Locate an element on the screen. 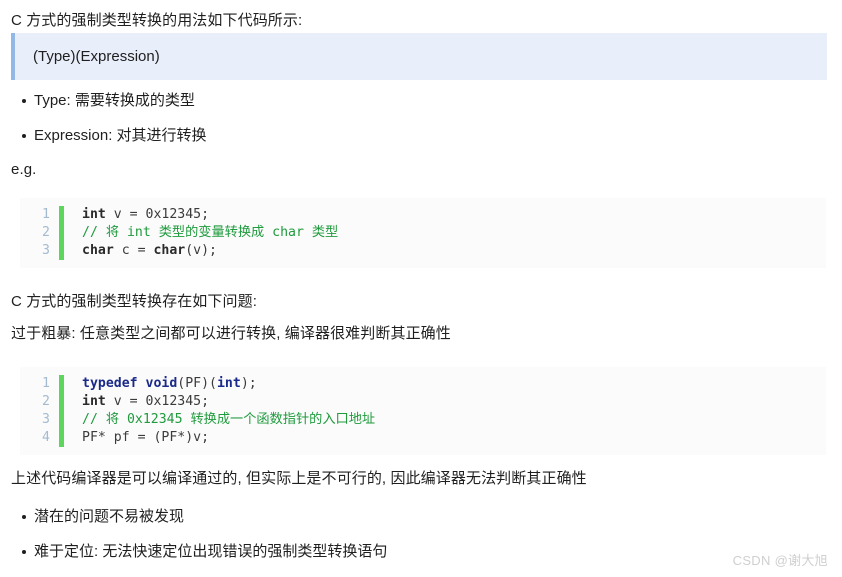 Image resolution: width=842 pixels, height=577 pixels. code-line: 1 int v = 0x12345; is located at coordinates (423, 215).